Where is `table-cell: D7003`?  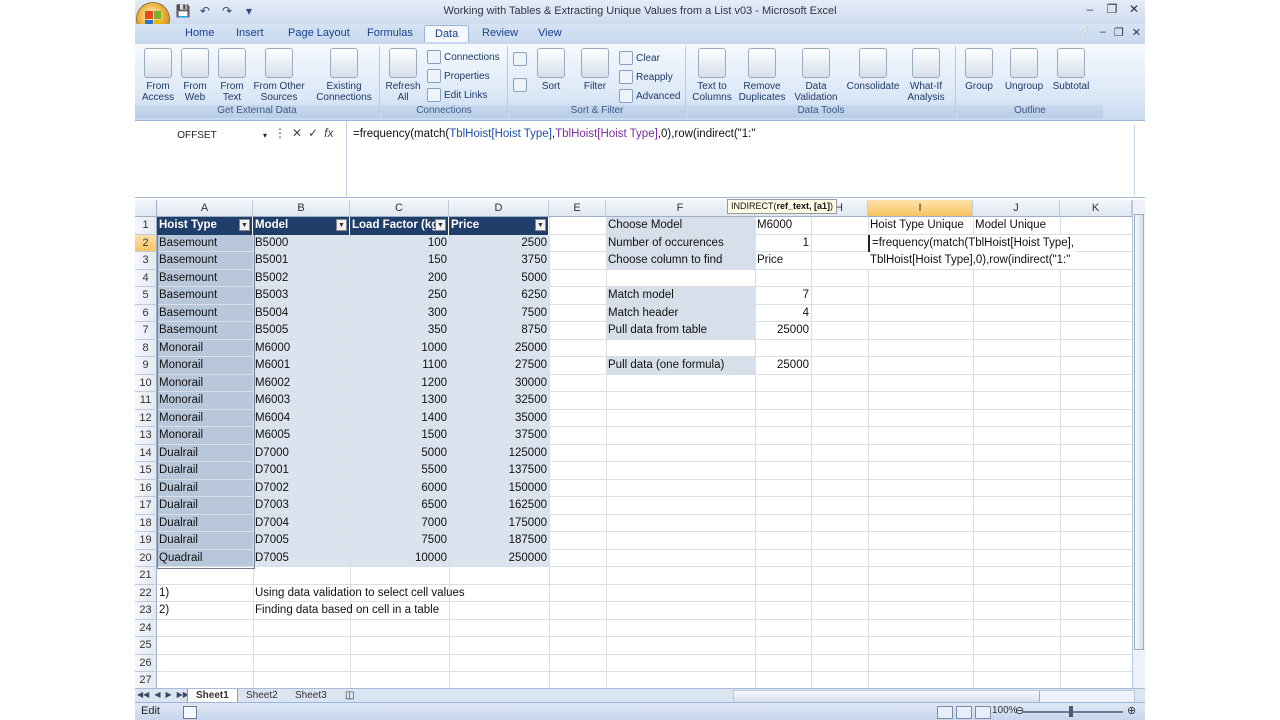
table-cell: D7003 is located at coordinates (301, 505).